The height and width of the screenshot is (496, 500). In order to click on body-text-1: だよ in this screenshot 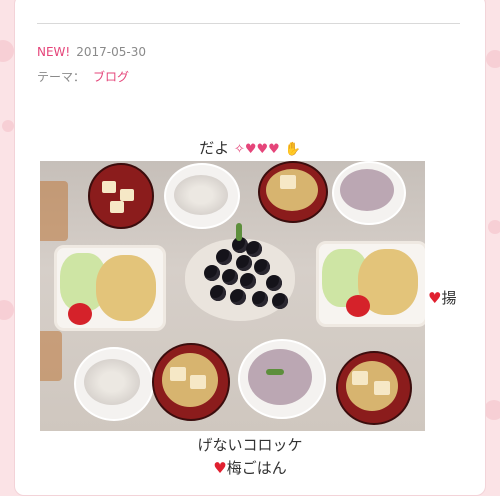, I will do `click(214, 148)`.